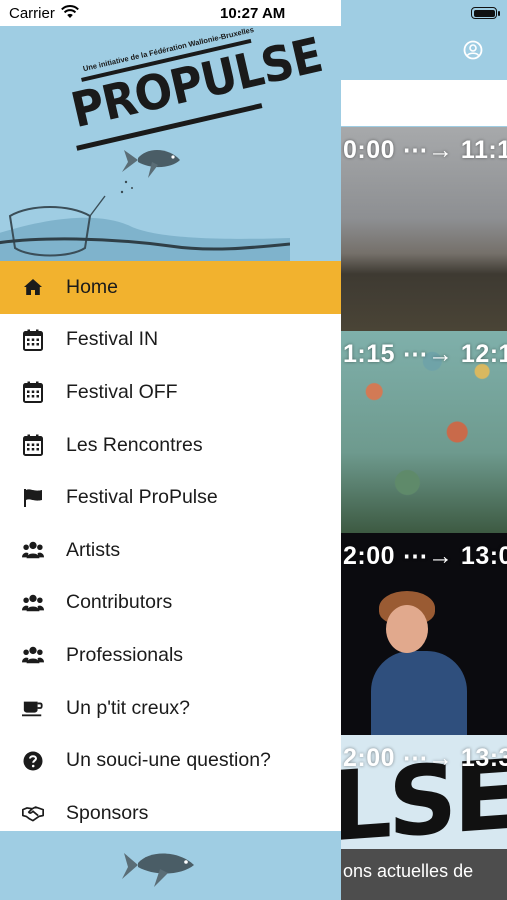  Describe the element at coordinates (134, 444) in the screenshot. I see `menu-item-label: Les Rencontres` at that location.